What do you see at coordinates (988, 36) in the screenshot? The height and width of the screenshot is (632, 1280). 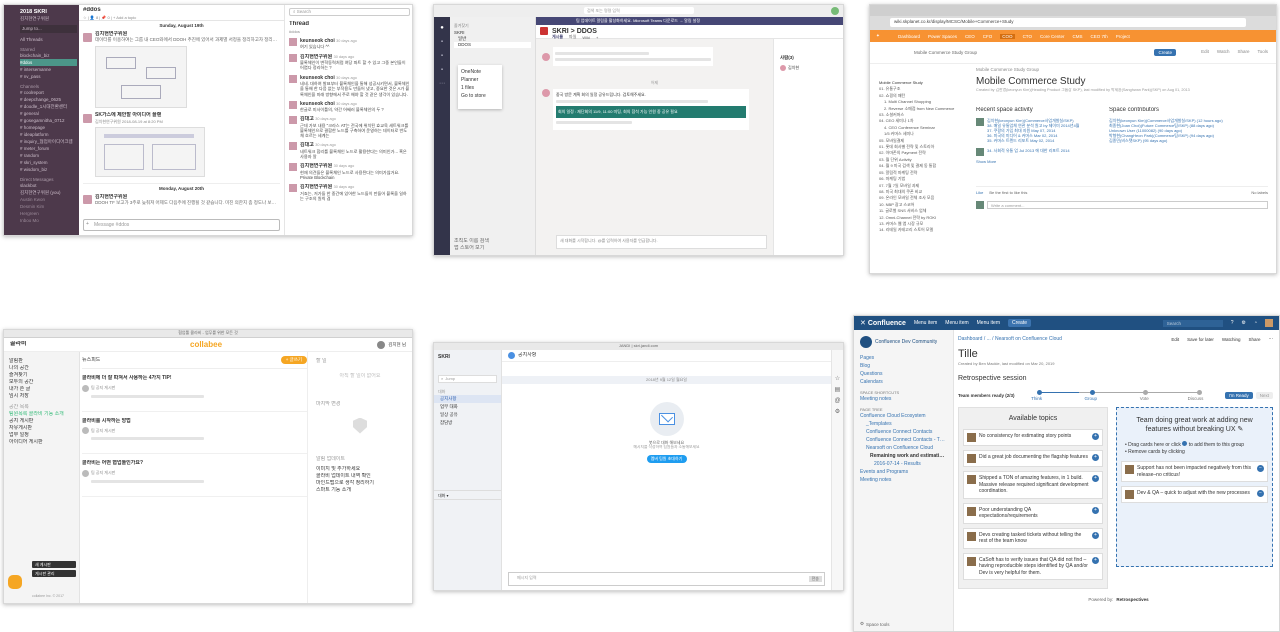 I see `nav-item: CFO` at bounding box center [988, 36].